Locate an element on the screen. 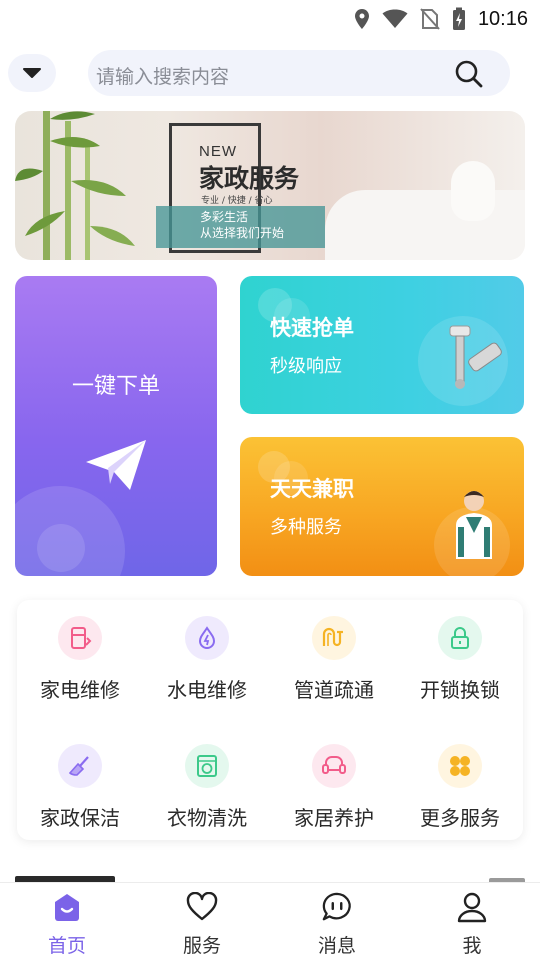 The width and height of the screenshot is (540, 960). service-label: 家政保洁 is located at coordinates (80, 818).